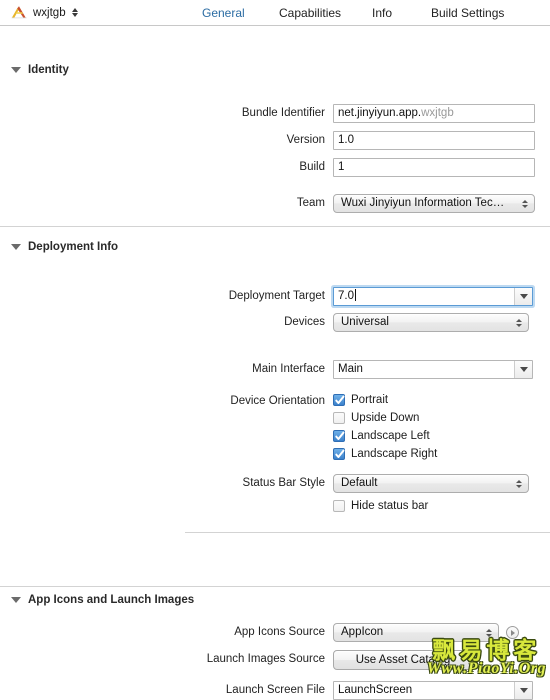 This screenshot has width=550, height=700. What do you see at coordinates (19, 12) in the screenshot?
I see `xcode-app-icon` at bounding box center [19, 12].